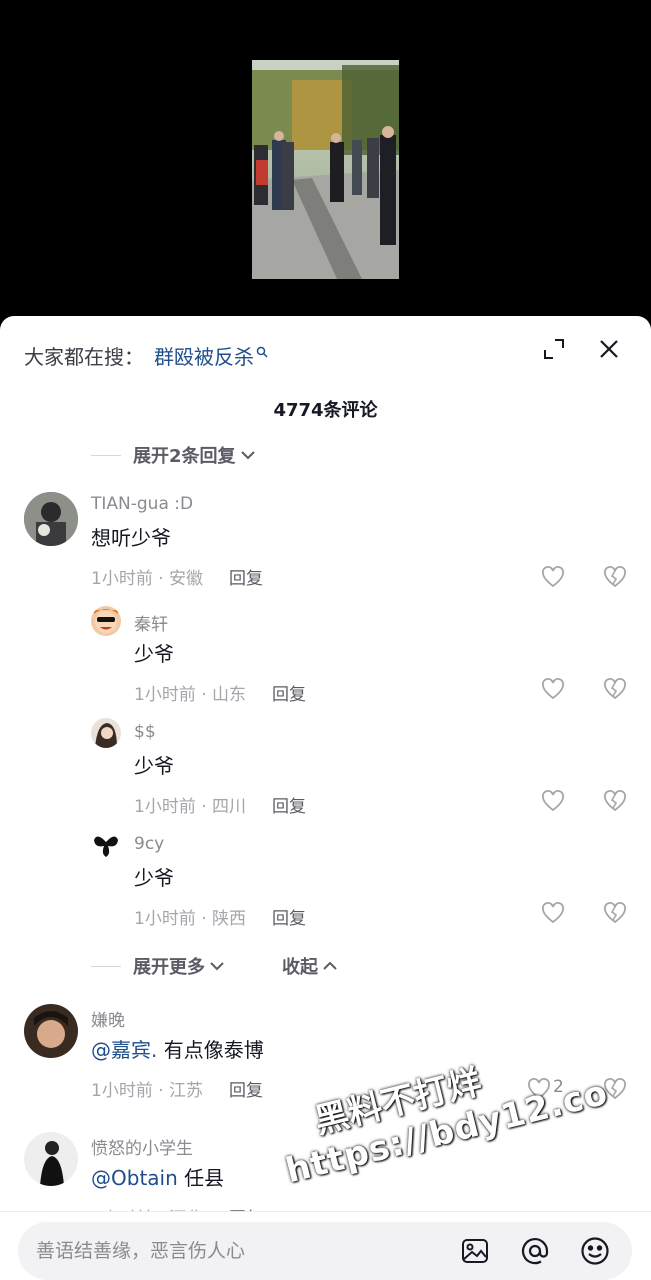  I want to click on comment-input, so click(236, 1251).